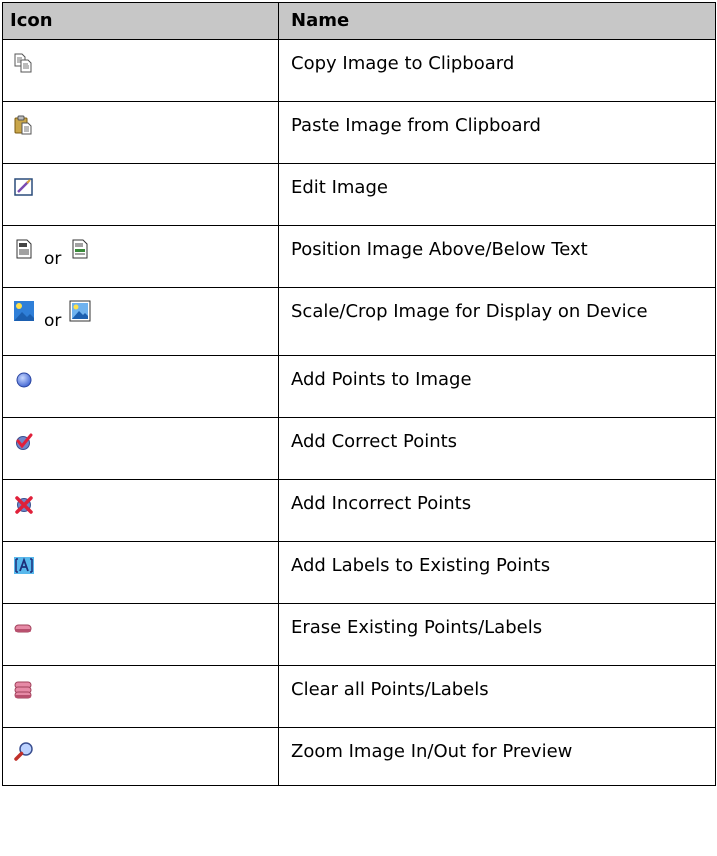 This screenshot has height=856, width=717. I want to click on row-name: Erase Existing Points/Labels, so click(497, 634).